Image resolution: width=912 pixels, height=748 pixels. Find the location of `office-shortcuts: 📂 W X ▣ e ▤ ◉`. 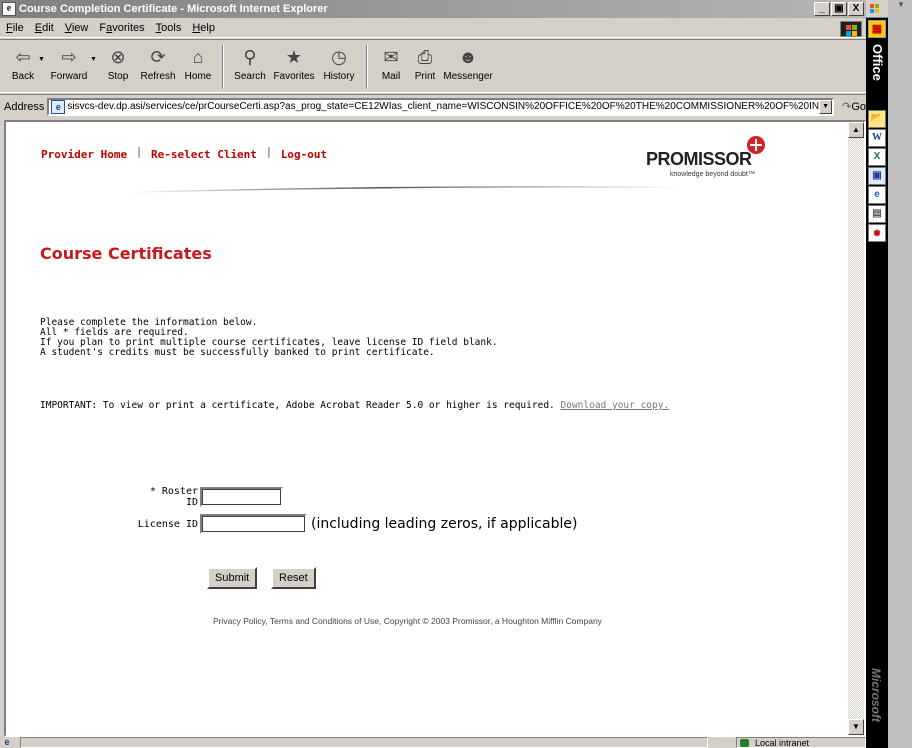

office-shortcuts: 📂 W X ▣ e ▤ ◉ is located at coordinates (877, 176).